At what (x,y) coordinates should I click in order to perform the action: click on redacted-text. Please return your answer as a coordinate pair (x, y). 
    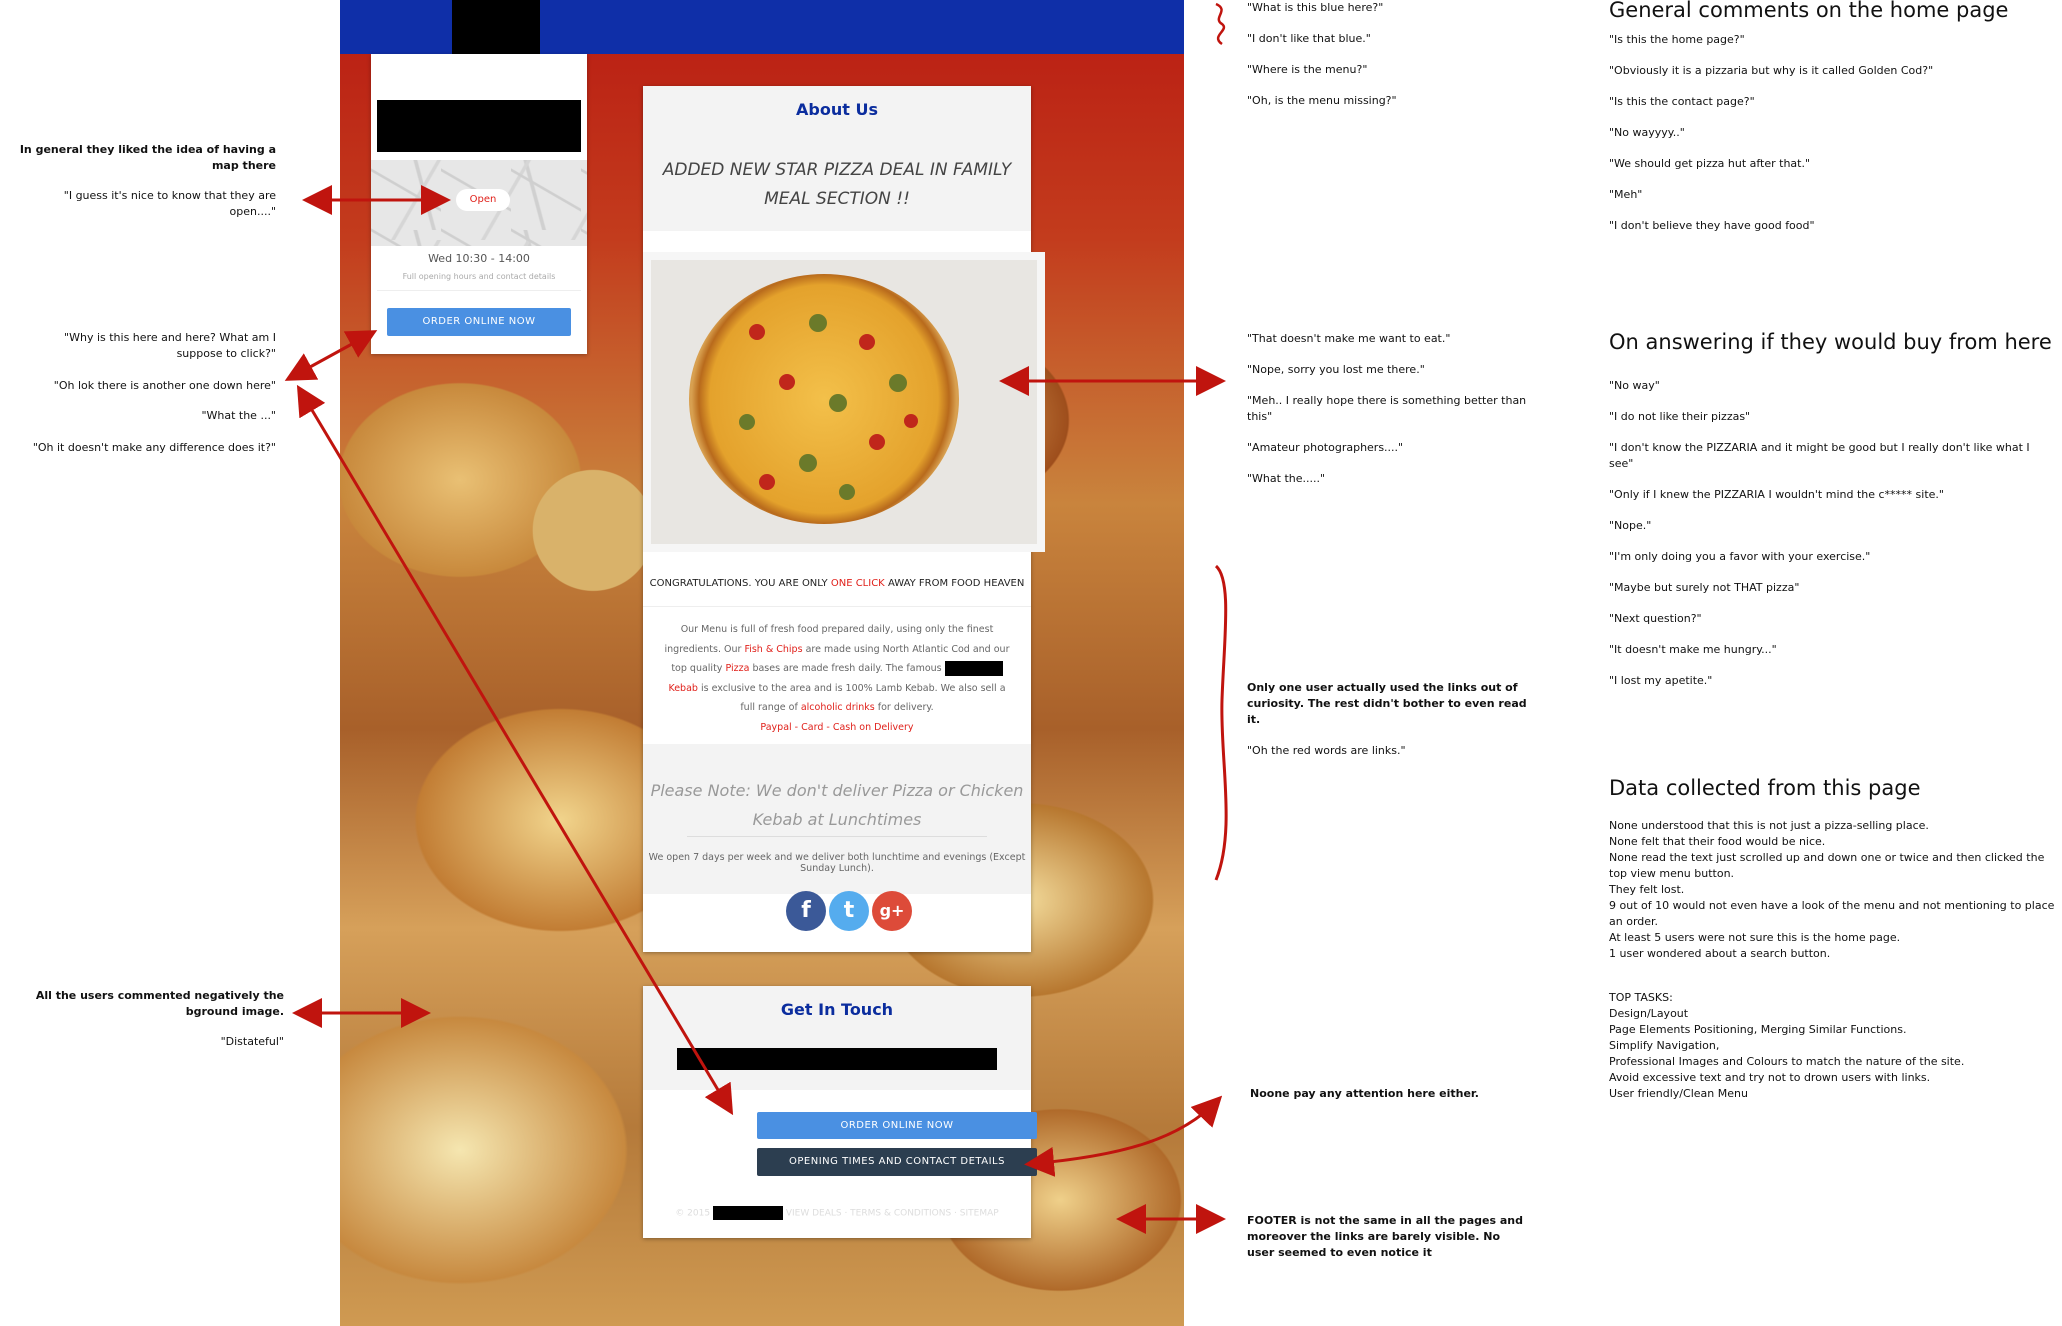
    Looking at the image, I should click on (973, 668).